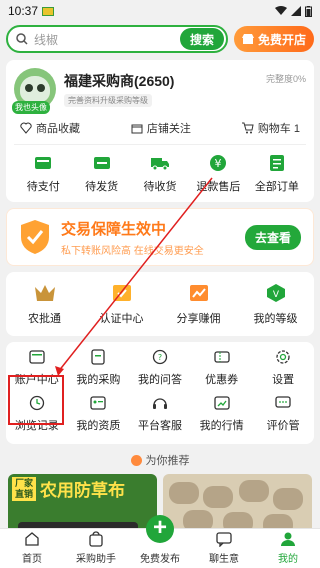 This screenshot has width=320, height=568. I want to click on tab-purchase-assistant-label: 采购助手, so click(96, 559).